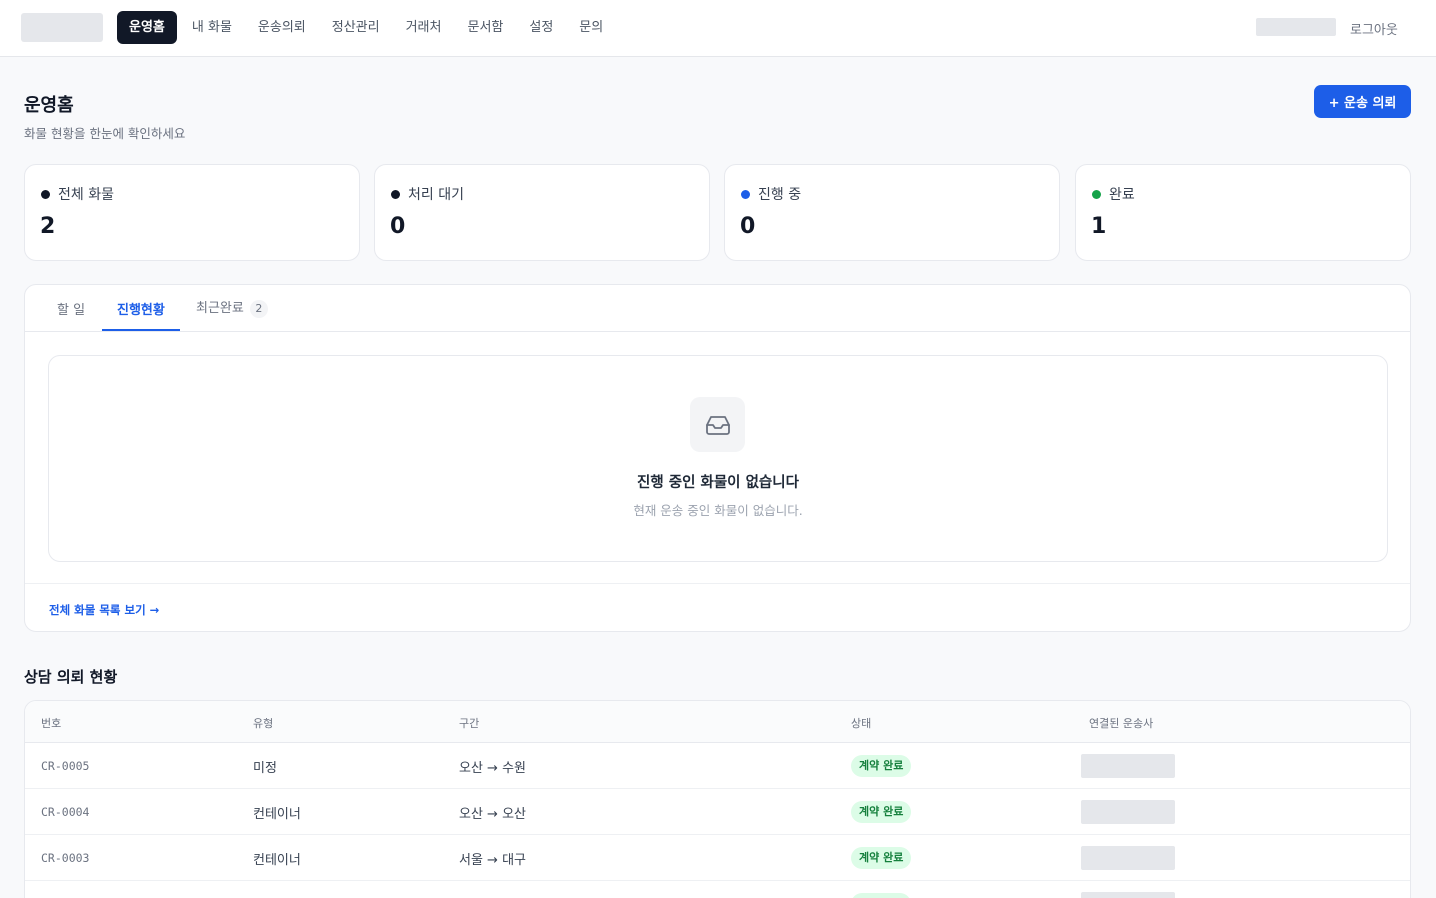 The width and height of the screenshot is (1436, 898). Describe the element at coordinates (147, 27) in the screenshot. I see `nav-item-home: 운영홈` at that location.